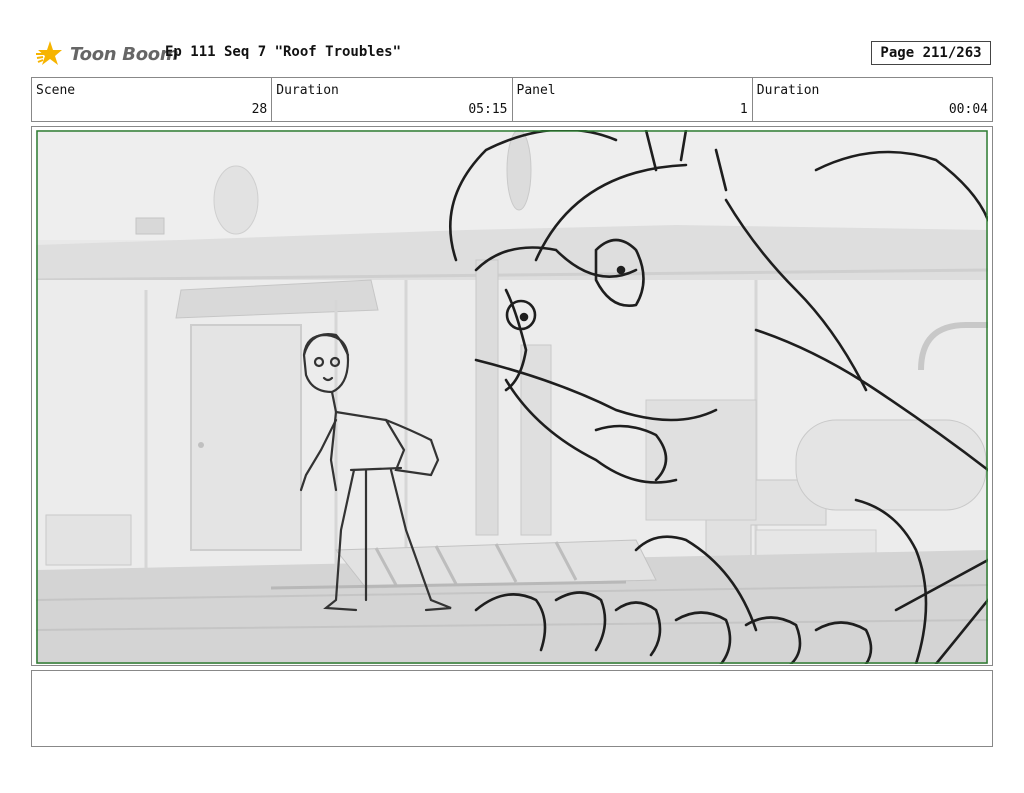 This screenshot has height=793, width=1024. What do you see at coordinates (259, 109) in the screenshot?
I see `scene-value: 28` at bounding box center [259, 109].